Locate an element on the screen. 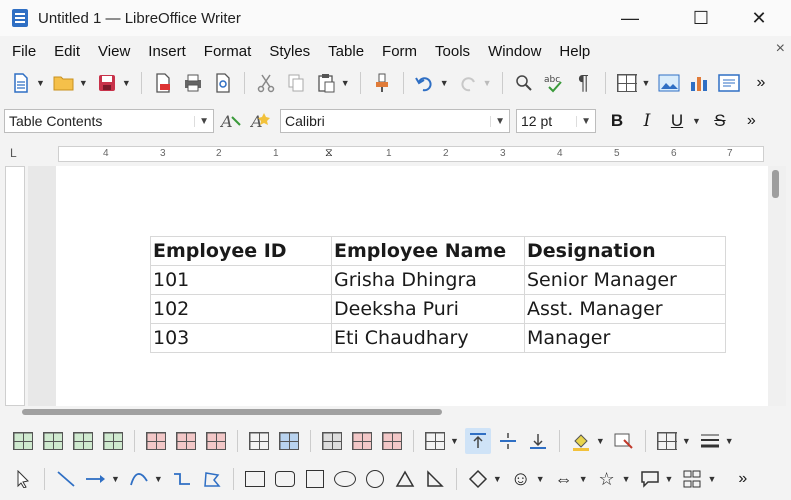 This screenshot has height=500, width=791. stars-button: ☆ is located at coordinates (607, 479).